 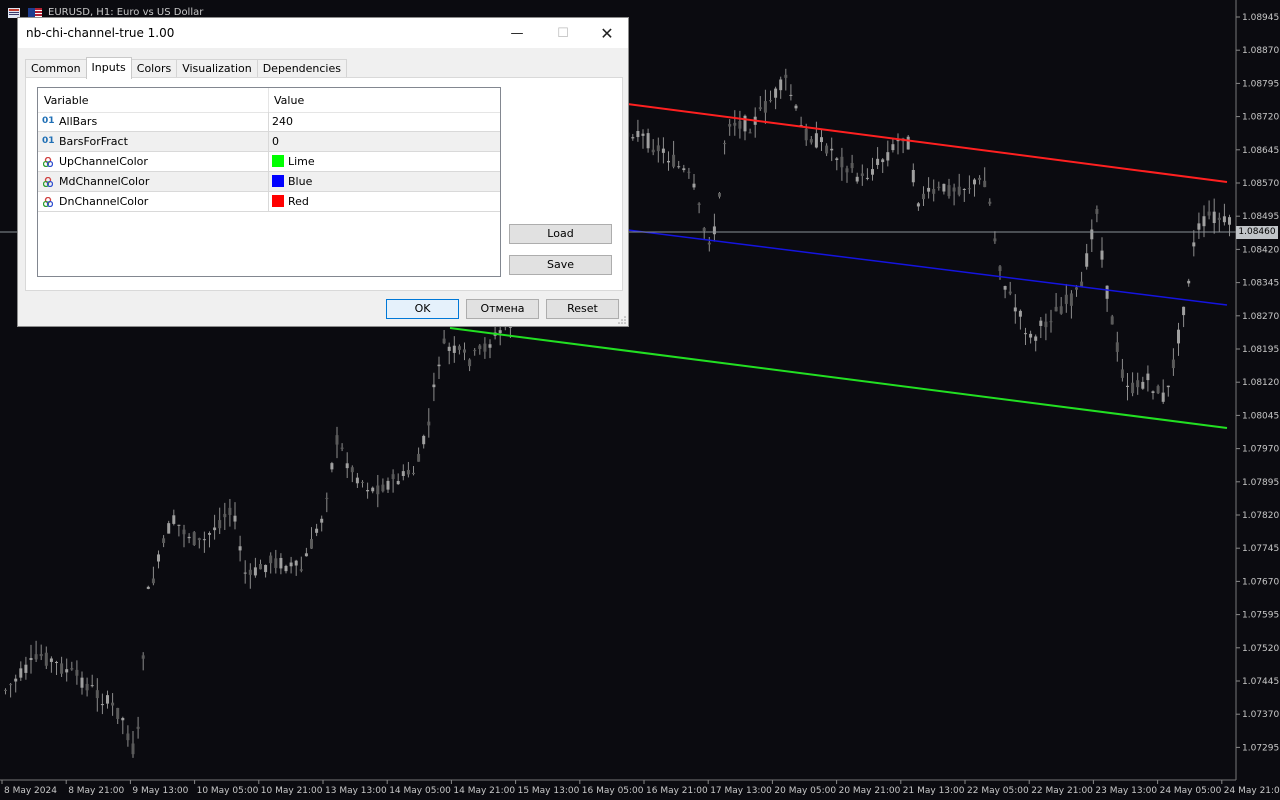 What do you see at coordinates (154, 68) in the screenshot?
I see `tab-colors: Colors` at bounding box center [154, 68].